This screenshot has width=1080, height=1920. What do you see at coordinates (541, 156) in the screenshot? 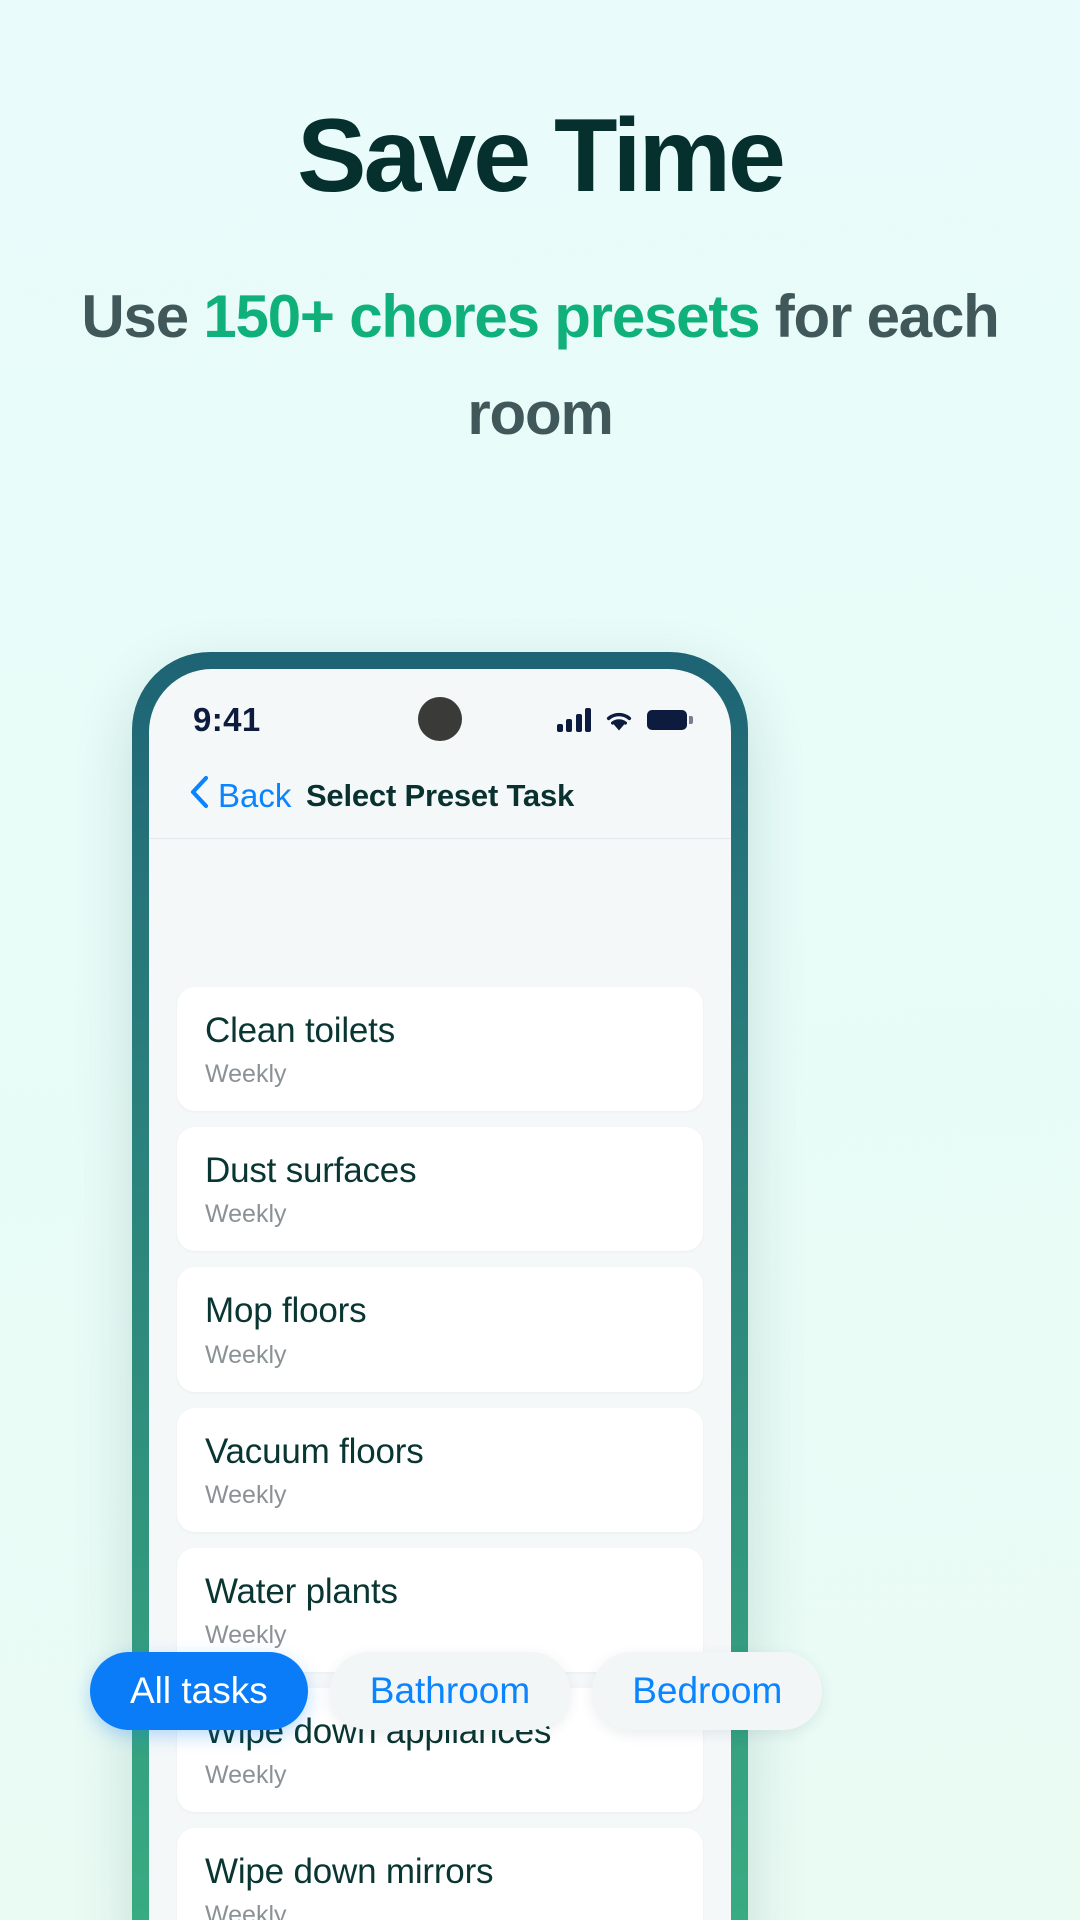
I see `promo-title: Save Time` at bounding box center [541, 156].